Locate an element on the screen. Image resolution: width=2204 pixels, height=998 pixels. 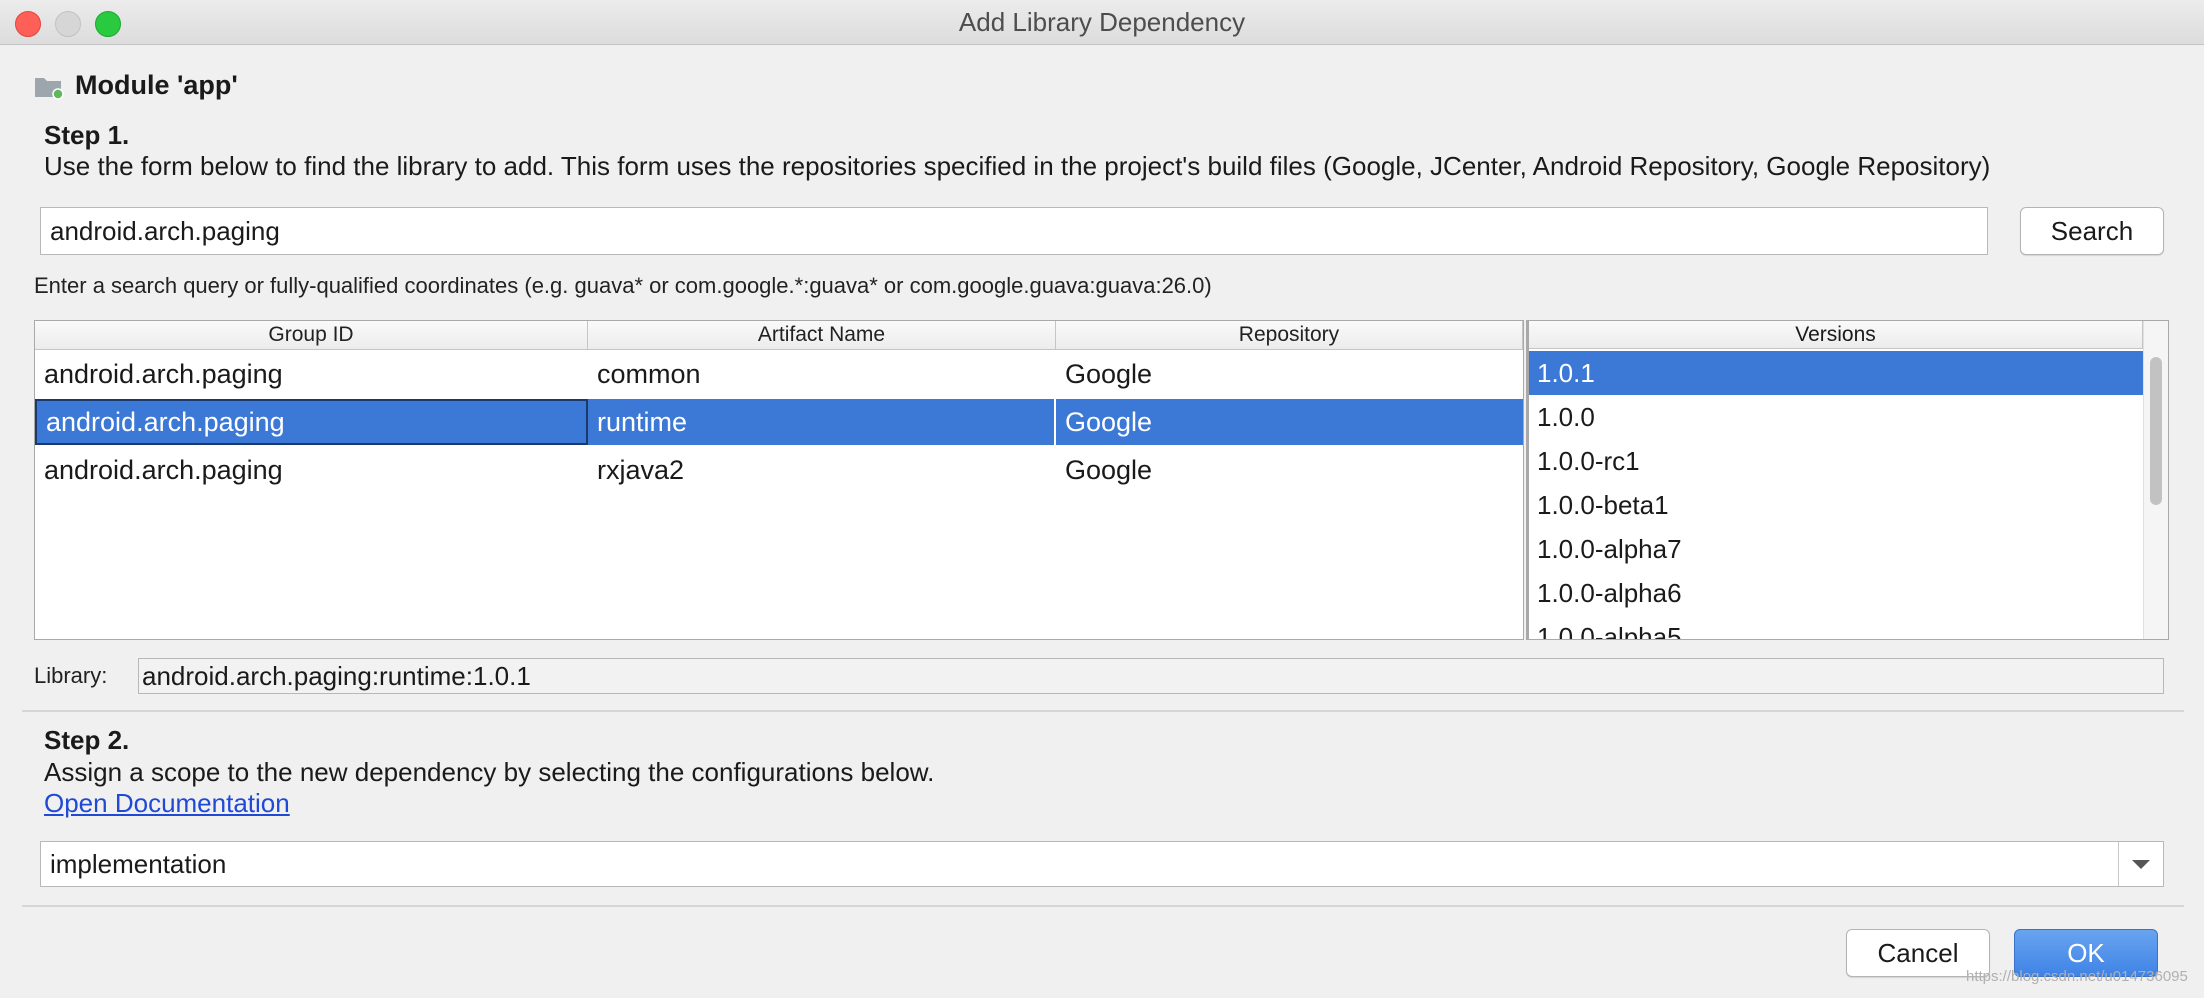
table-row: android.arch.paging common Google is located at coordinates (779, 374).